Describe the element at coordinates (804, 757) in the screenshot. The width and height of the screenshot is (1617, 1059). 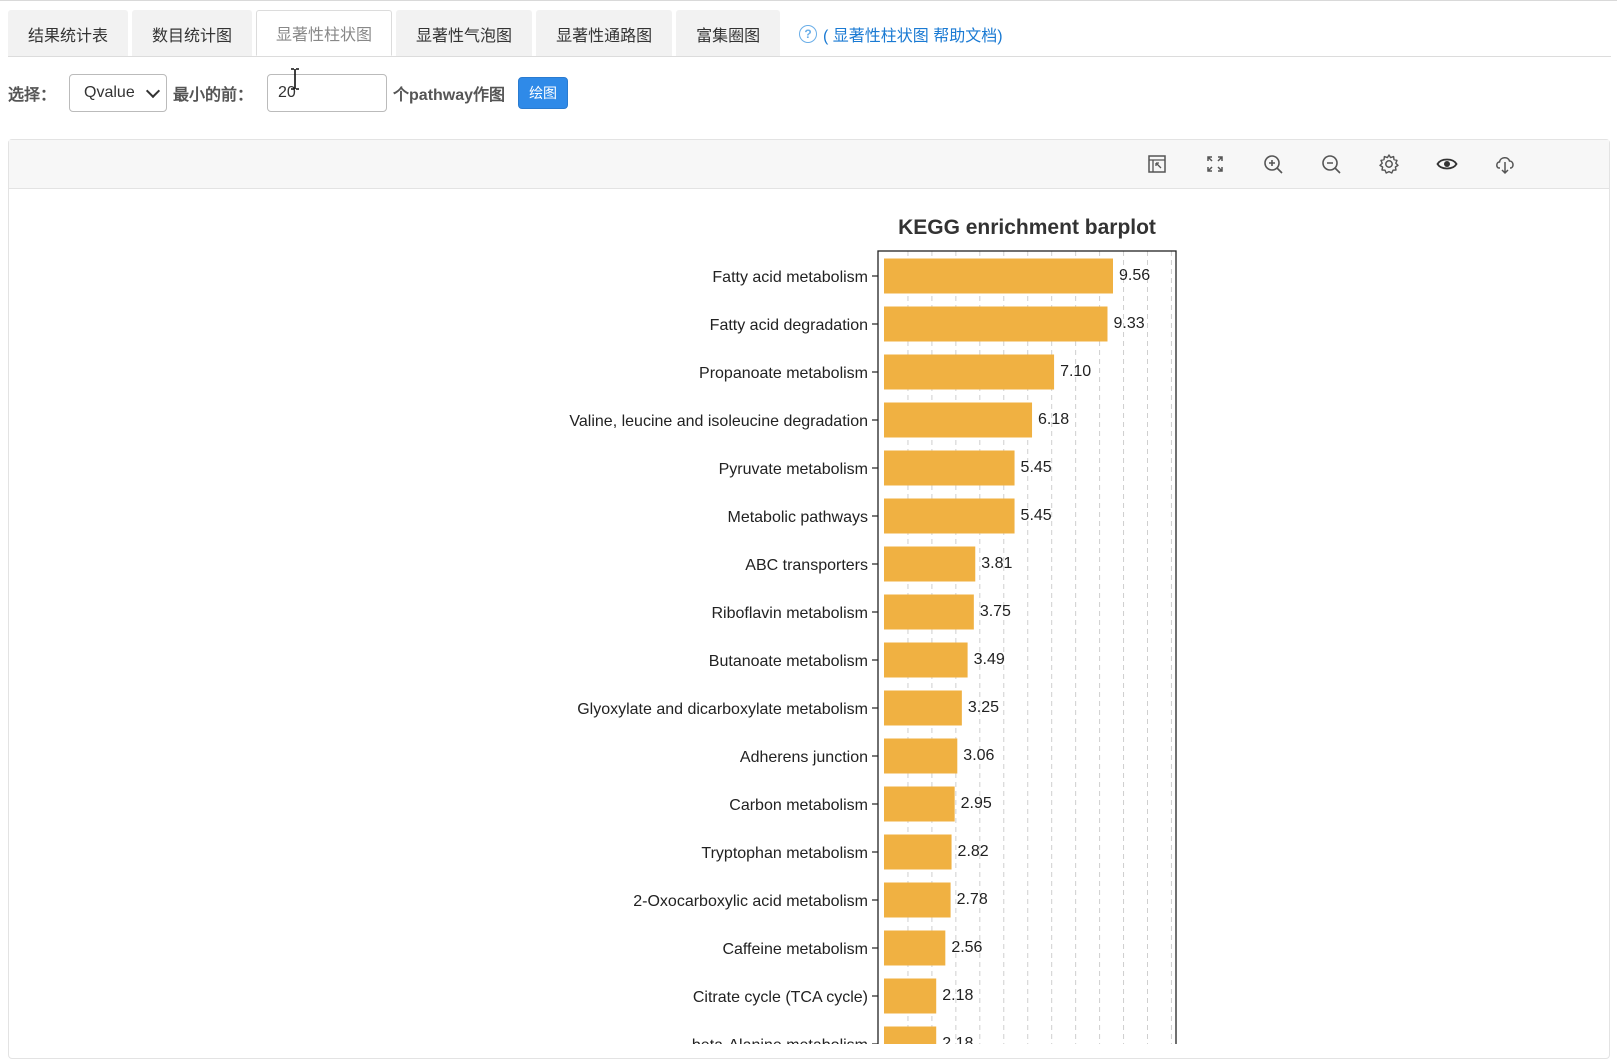
I see `y-tick-label: Adherens junction` at that location.